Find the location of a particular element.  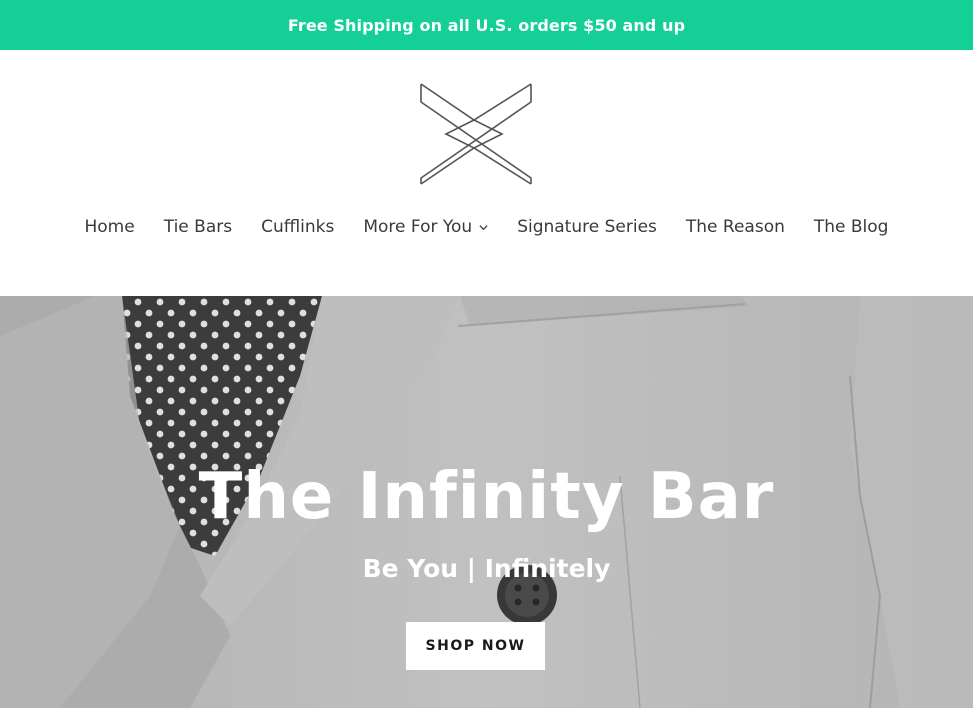

infinity-x-logo-icon is located at coordinates (476, 134).